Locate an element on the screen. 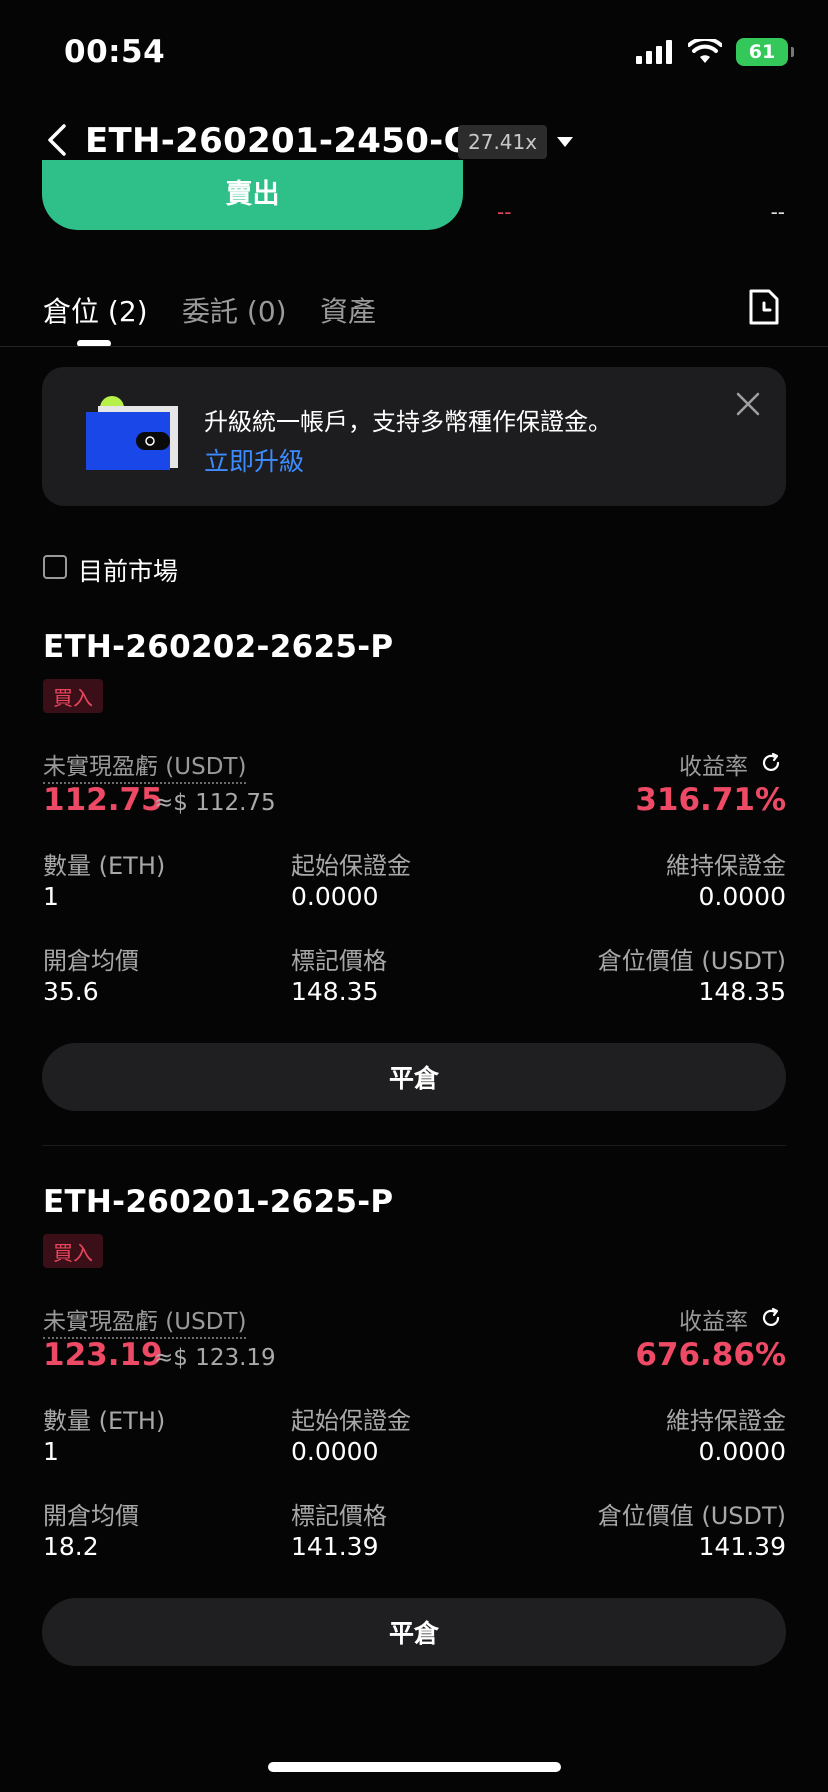  dropdown-caret-icon is located at coordinates (565, 142).